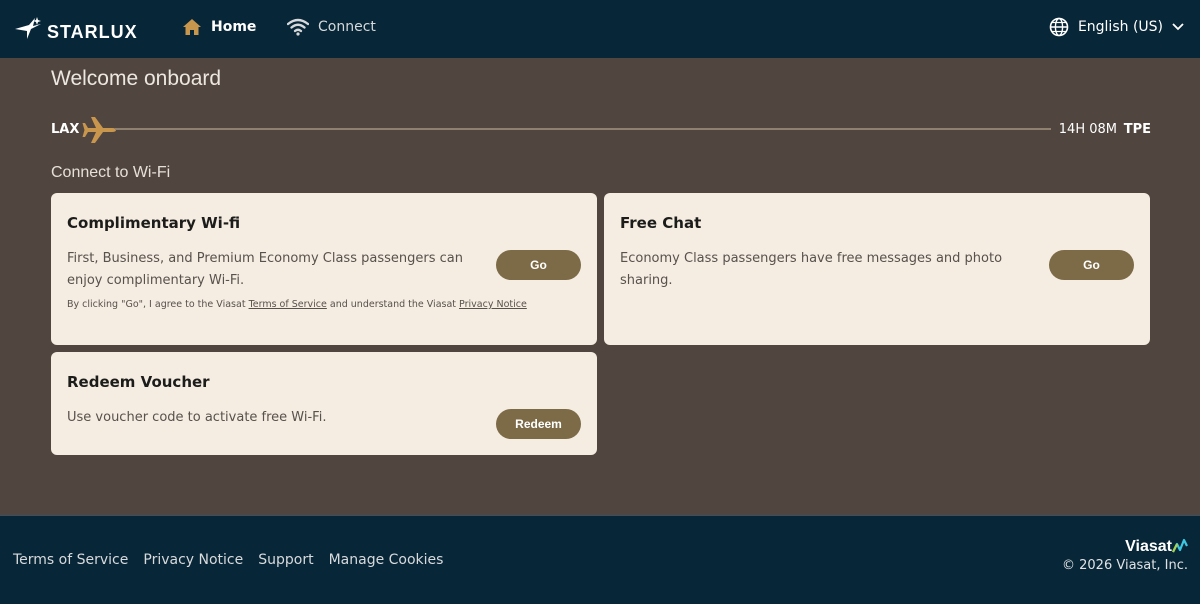  I want to click on wifi-icon, so click(298, 27).